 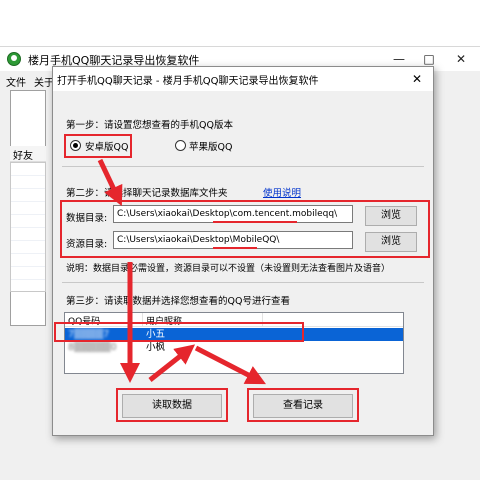 I want to click on menu-about: 关于, so click(x=44, y=81).